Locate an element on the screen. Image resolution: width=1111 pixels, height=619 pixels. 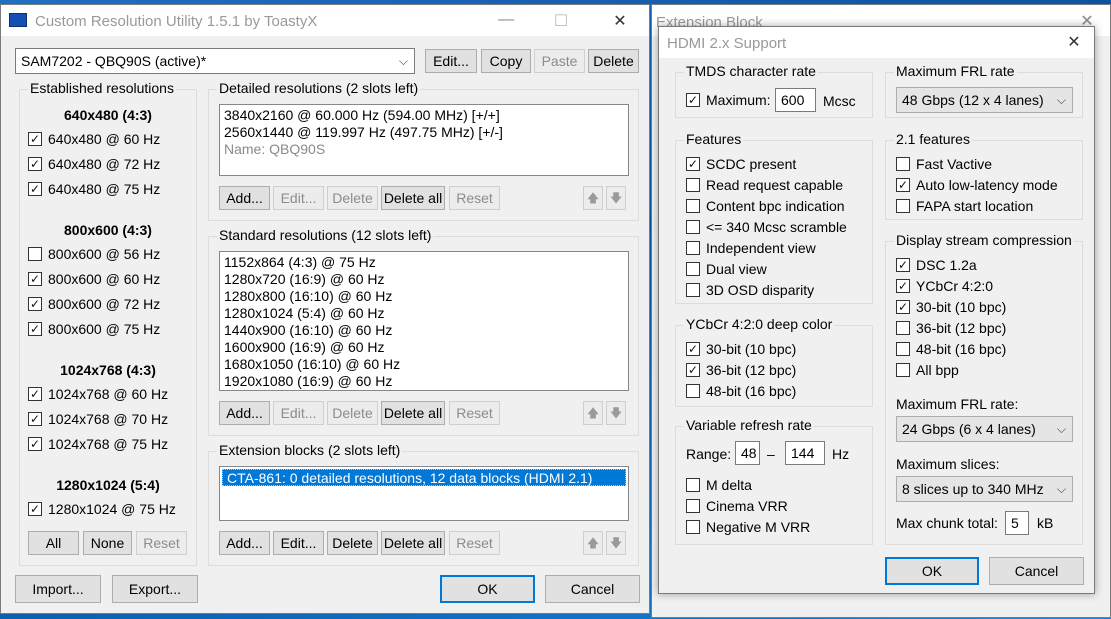
checkbox-label: Cinema VRR is located at coordinates (747, 506).